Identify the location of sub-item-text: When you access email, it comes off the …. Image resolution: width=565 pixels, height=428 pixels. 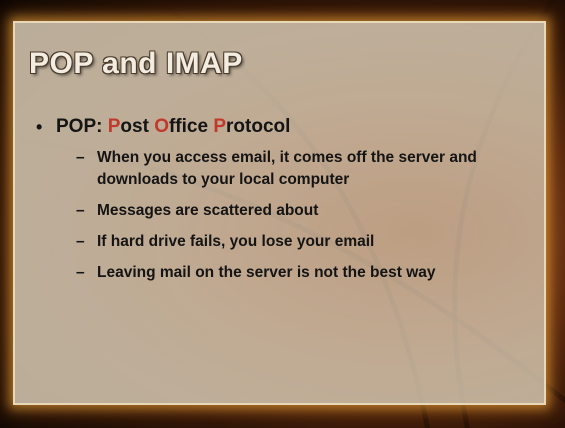
(287, 168).